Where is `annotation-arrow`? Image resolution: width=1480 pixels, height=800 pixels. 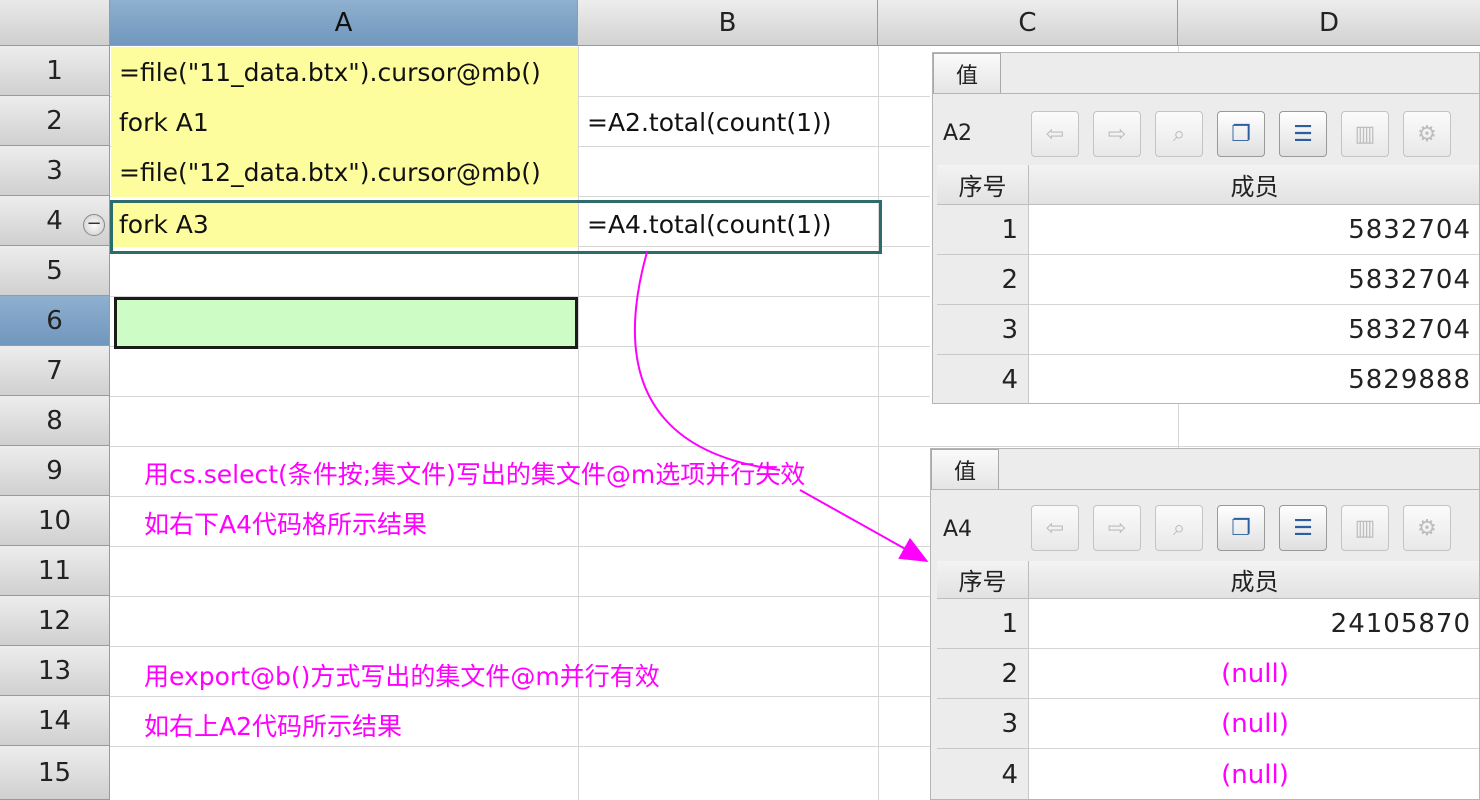 annotation-arrow is located at coordinates (781, 406).